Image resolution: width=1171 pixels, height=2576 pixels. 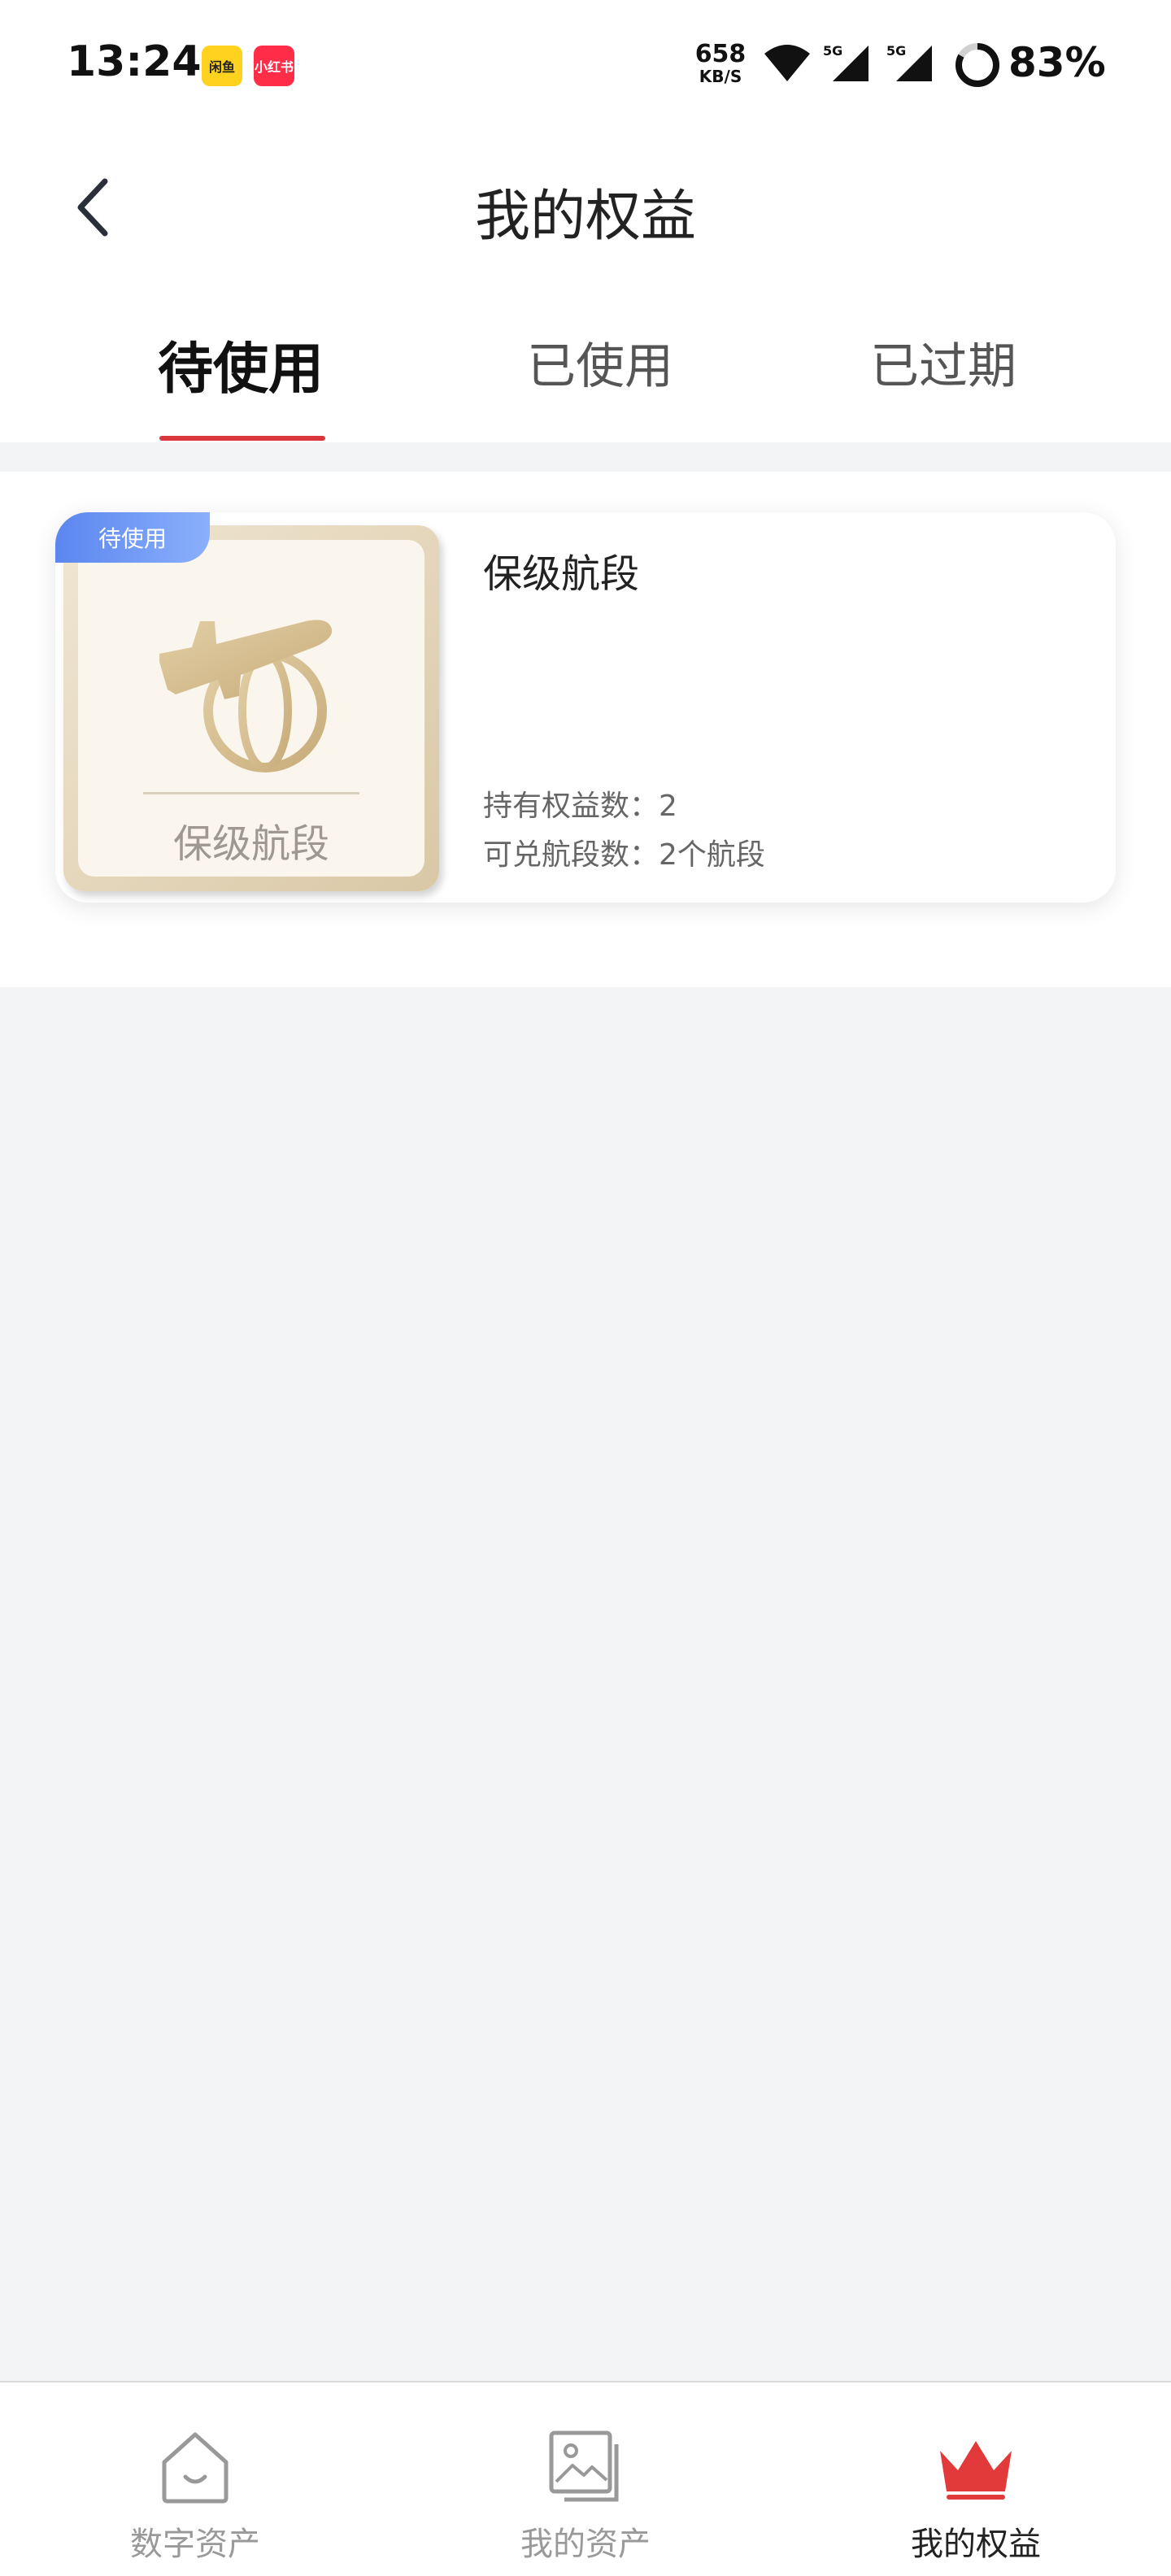 I want to click on xiaohongshu-app-icon: 小红书, so click(x=274, y=66).